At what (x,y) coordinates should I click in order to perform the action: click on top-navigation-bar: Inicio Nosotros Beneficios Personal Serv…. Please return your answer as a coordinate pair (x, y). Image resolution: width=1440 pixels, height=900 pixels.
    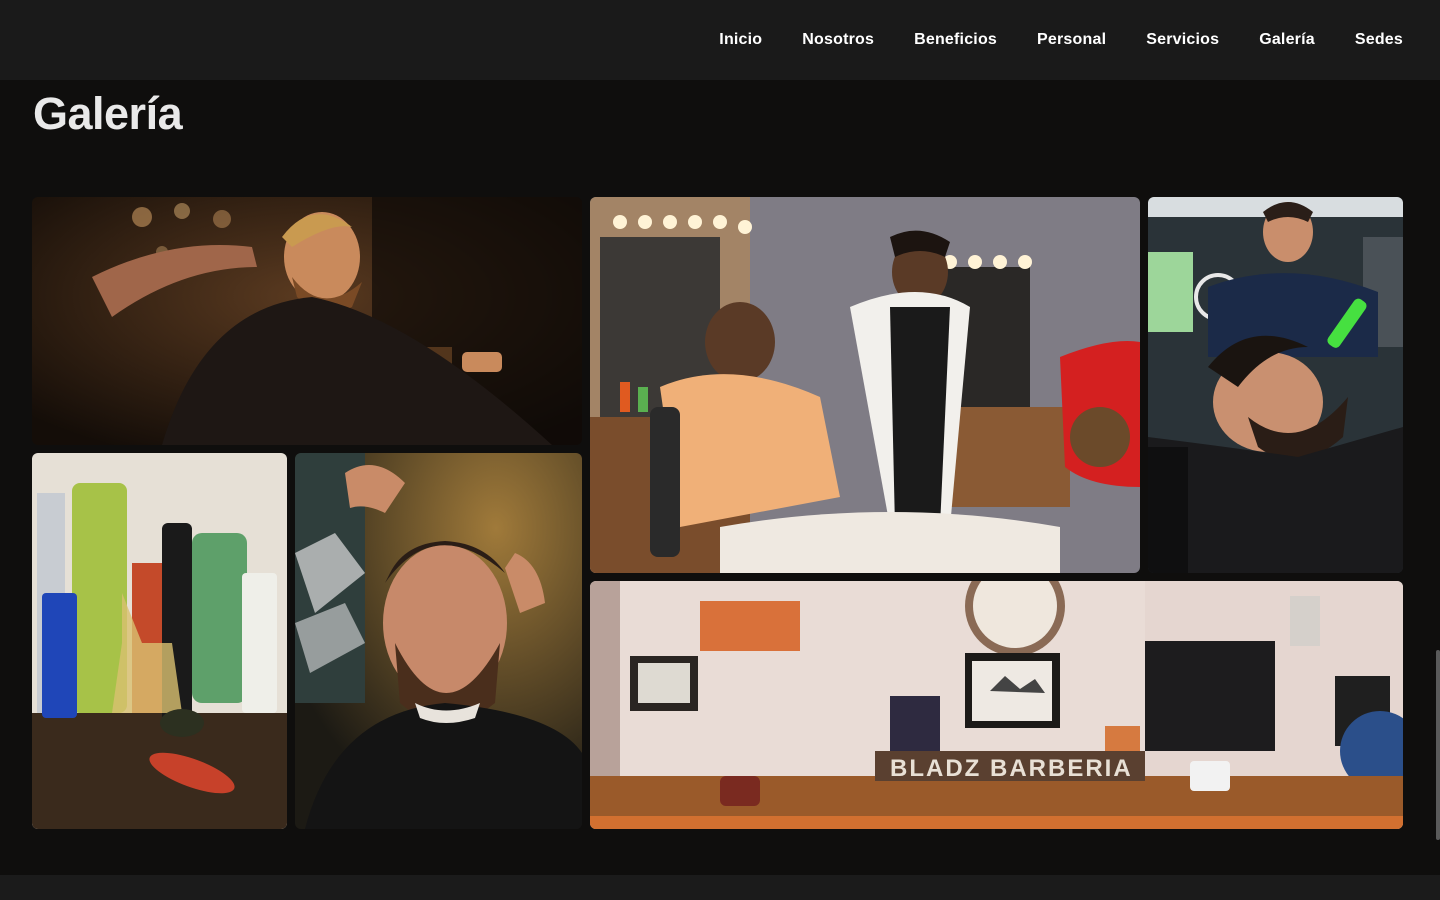
    Looking at the image, I should click on (720, 40).